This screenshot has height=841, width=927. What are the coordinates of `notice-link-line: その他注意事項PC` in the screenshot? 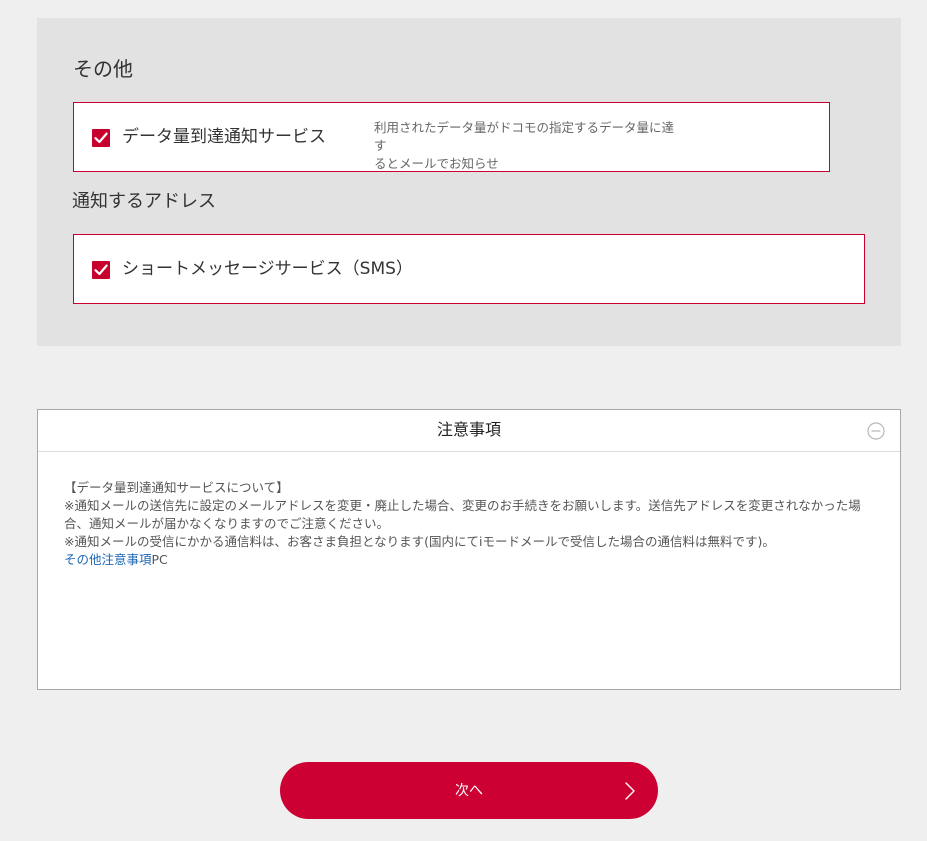 It's located at (470, 560).